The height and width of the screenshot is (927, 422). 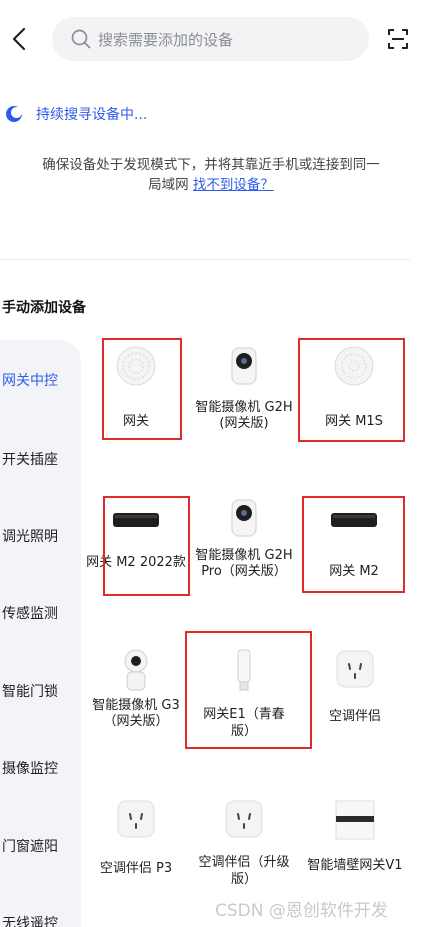 I want to click on sidebar-item-sensor: 传感监测, so click(x=30, y=613).